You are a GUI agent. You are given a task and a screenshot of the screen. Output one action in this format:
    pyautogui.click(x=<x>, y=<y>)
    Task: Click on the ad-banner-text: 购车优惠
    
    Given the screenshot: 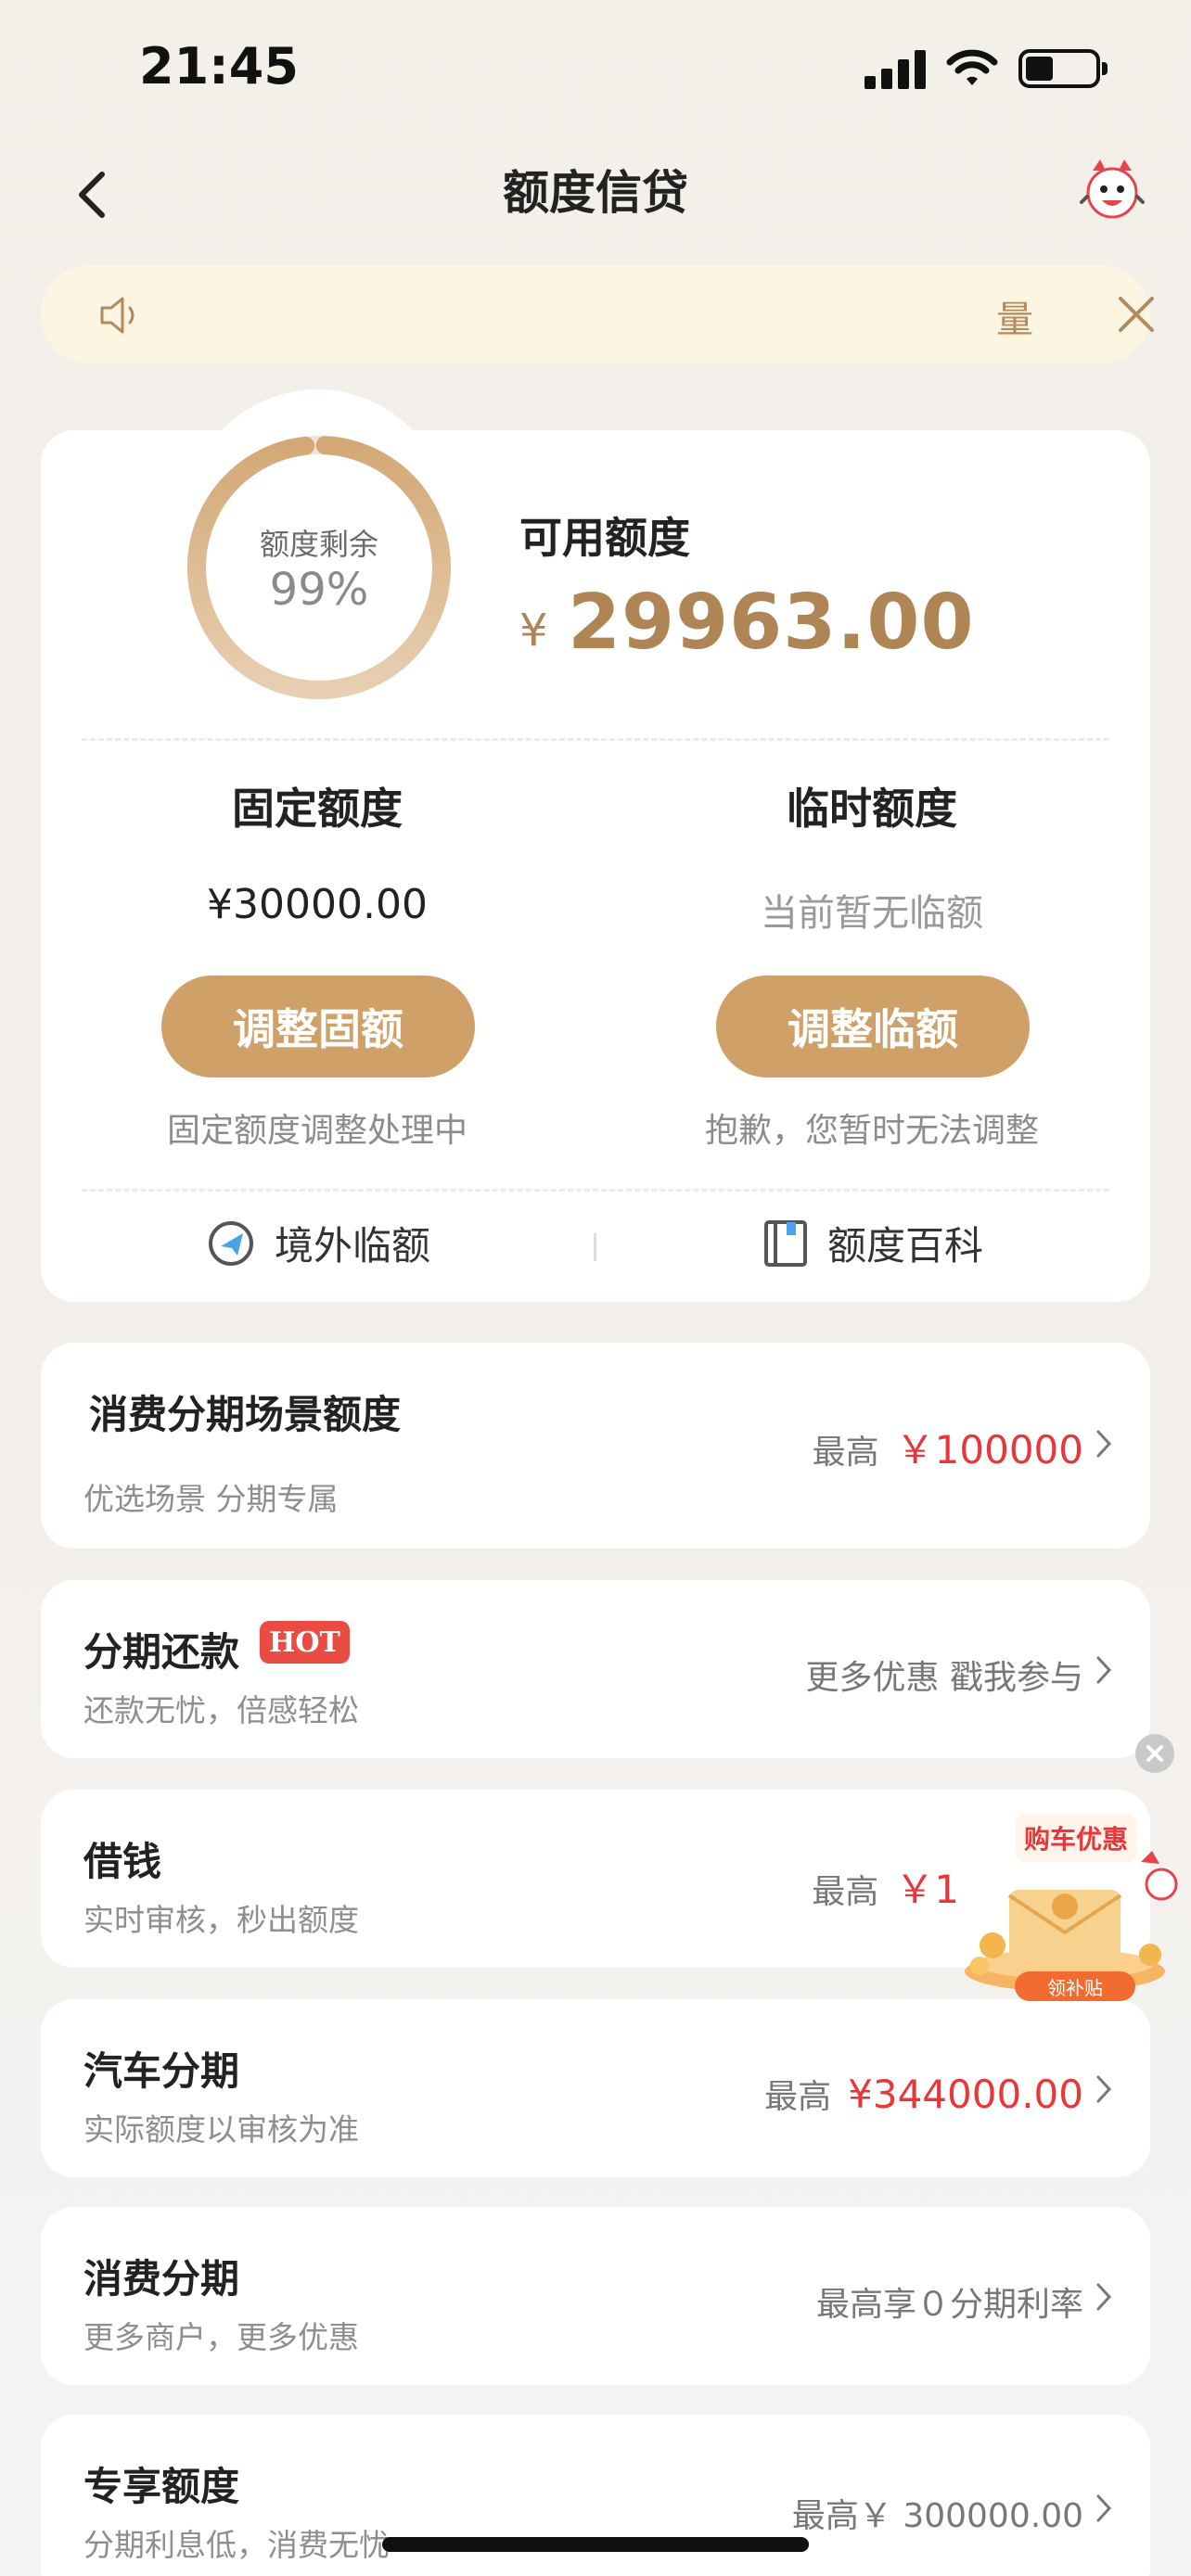 What is the action you would take?
    pyautogui.click(x=1076, y=1838)
    